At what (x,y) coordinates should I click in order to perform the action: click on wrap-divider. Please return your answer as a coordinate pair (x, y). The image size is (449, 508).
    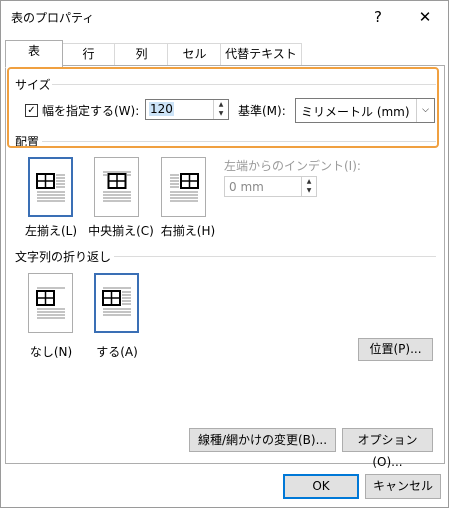
    Looking at the image, I should click on (275, 256).